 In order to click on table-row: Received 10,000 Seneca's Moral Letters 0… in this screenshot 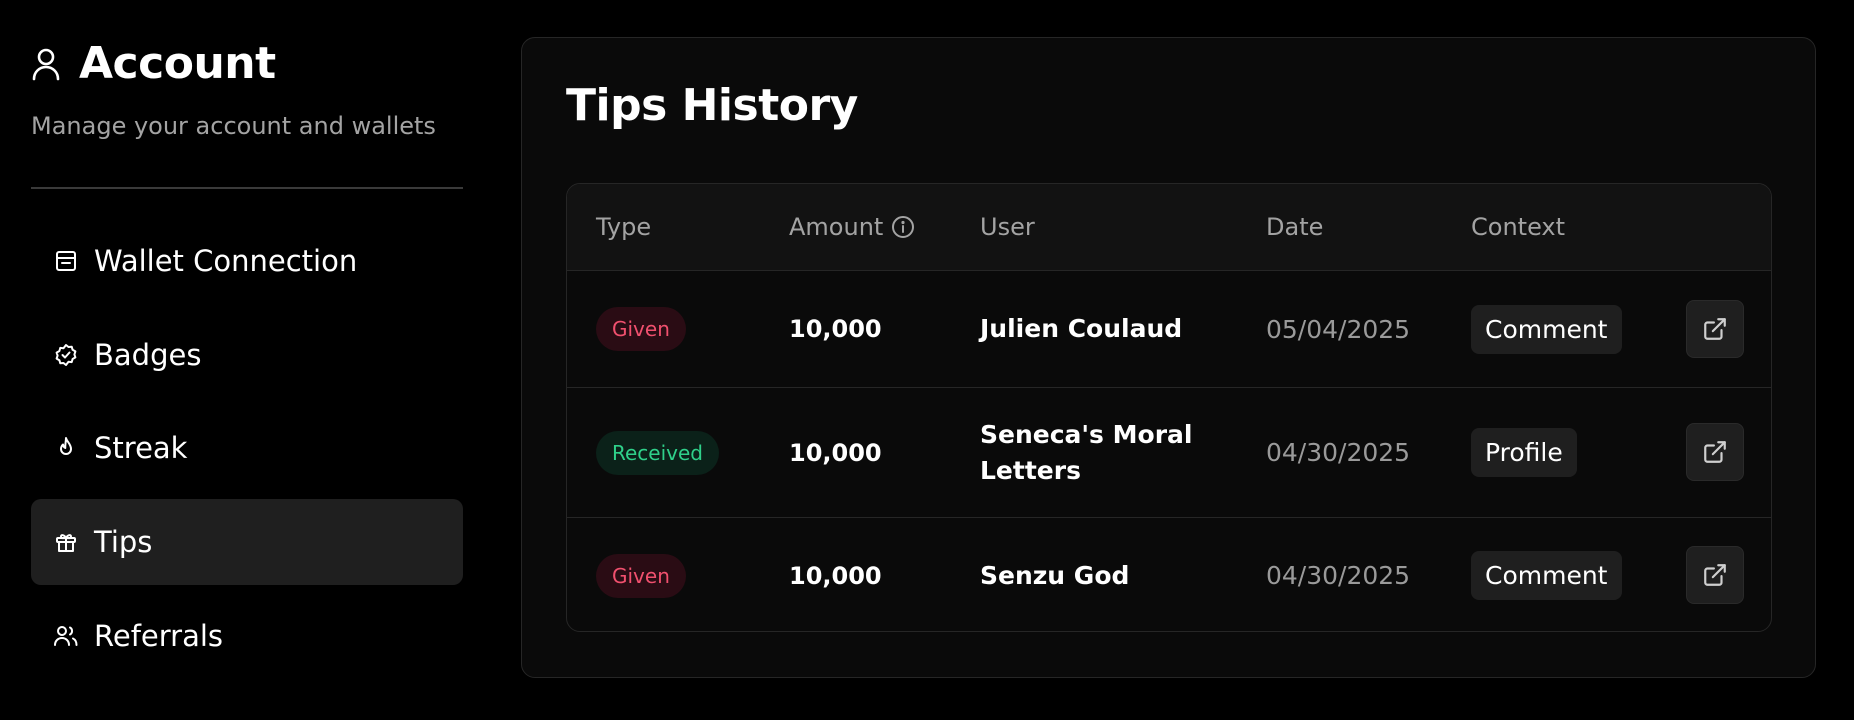, I will do `click(1169, 453)`.